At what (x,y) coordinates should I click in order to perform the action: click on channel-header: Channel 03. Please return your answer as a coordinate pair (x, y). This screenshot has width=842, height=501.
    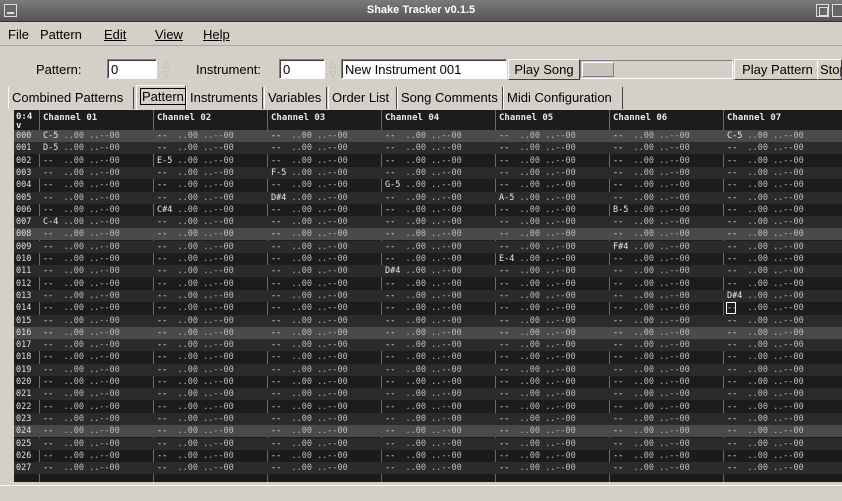
    Looking at the image, I should click on (298, 118).